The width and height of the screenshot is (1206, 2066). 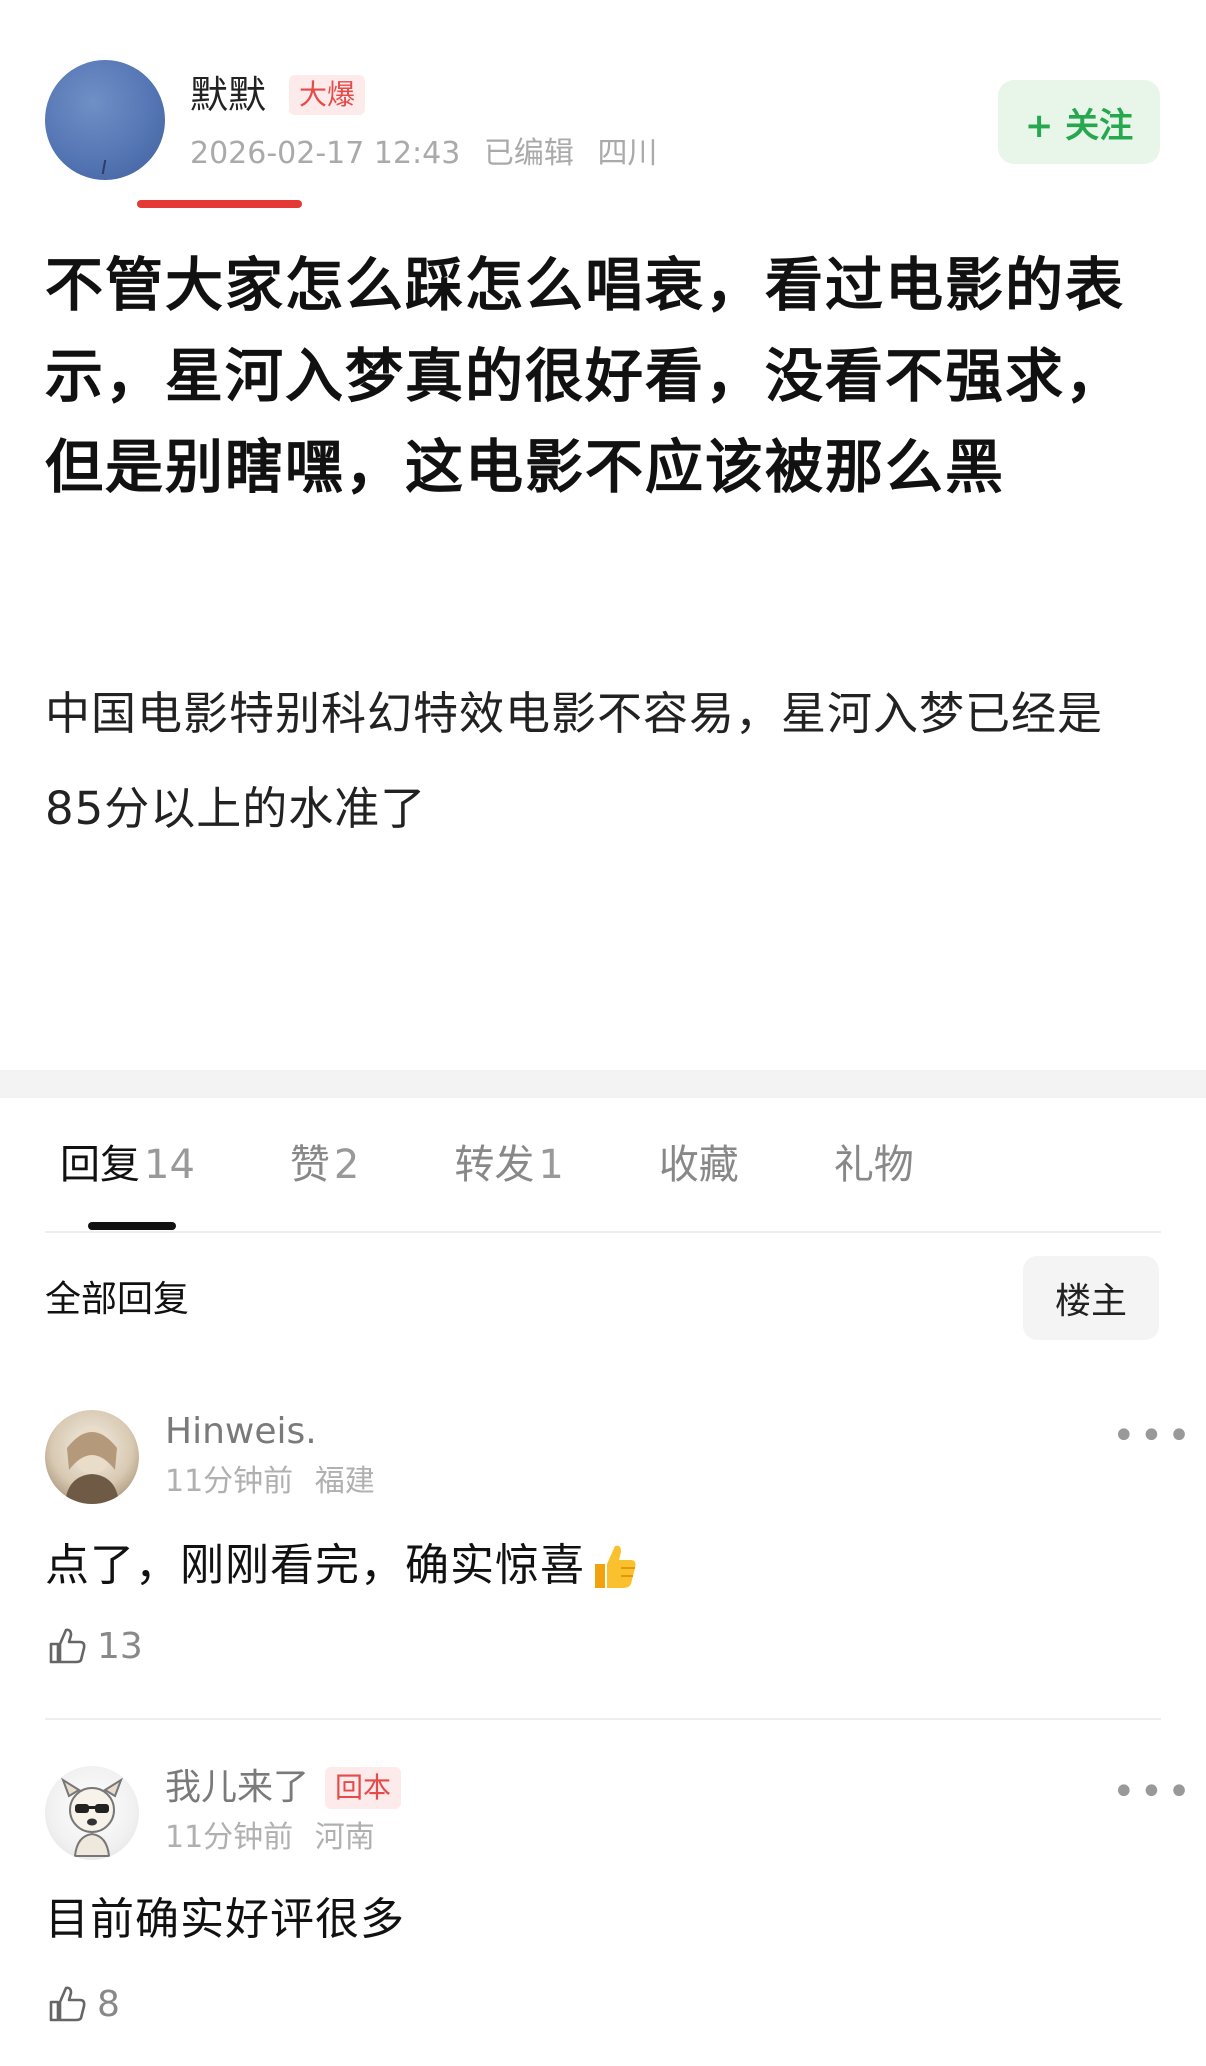 What do you see at coordinates (219, 204) in the screenshot?
I see `red-underline-annotation` at bounding box center [219, 204].